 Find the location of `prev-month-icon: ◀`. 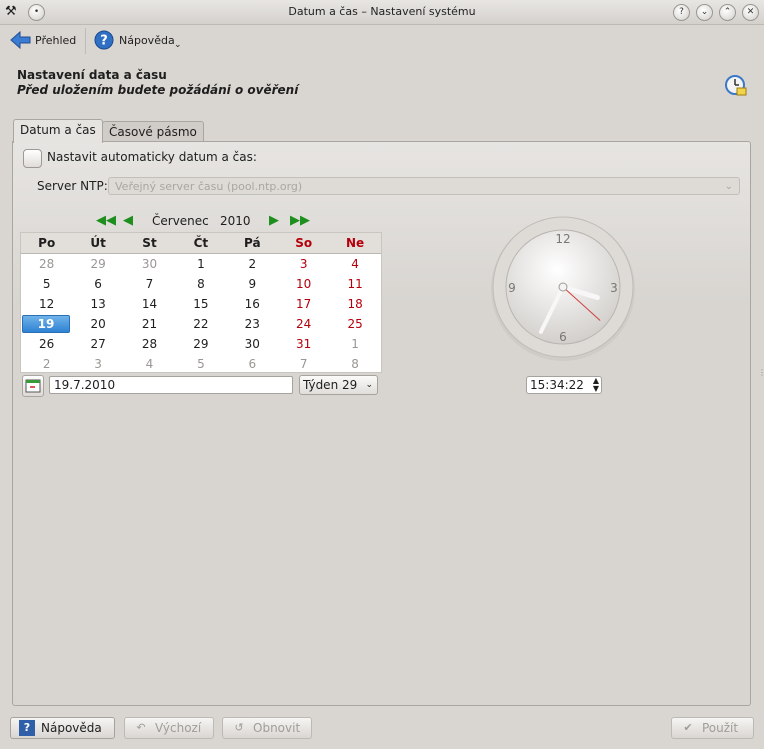

prev-month-icon: ◀ is located at coordinates (128, 221).